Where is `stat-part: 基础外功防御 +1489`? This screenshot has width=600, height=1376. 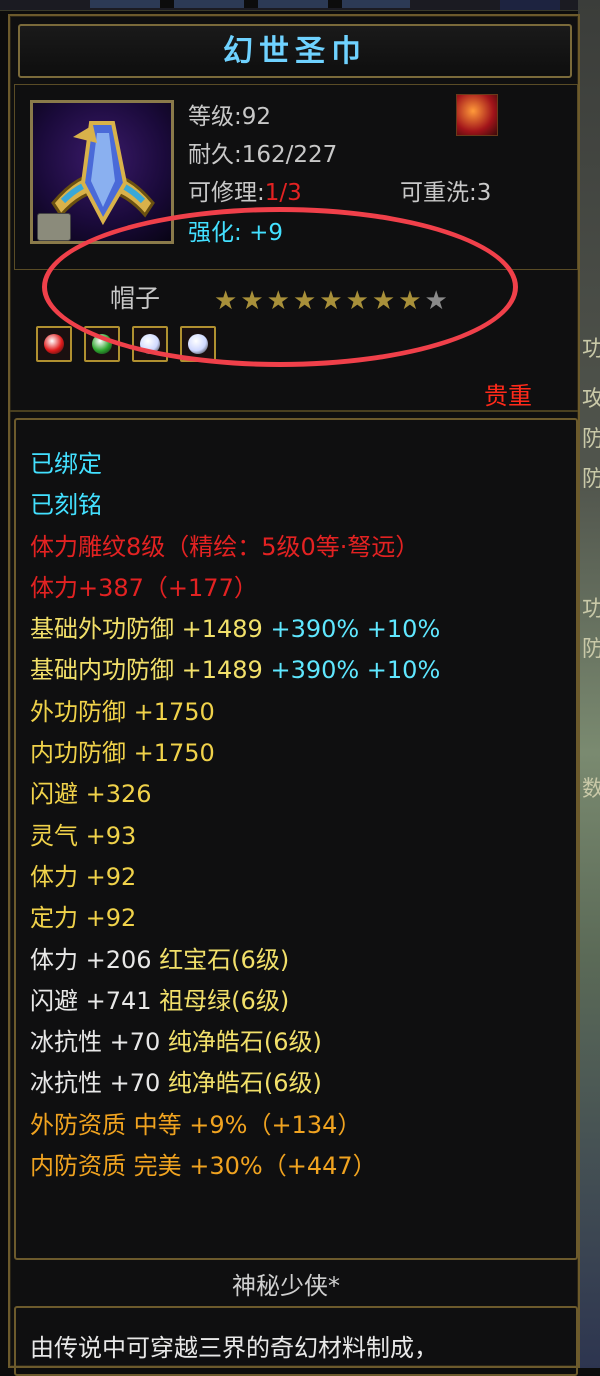 stat-part: 基础外功防御 +1489 is located at coordinates (150, 629).